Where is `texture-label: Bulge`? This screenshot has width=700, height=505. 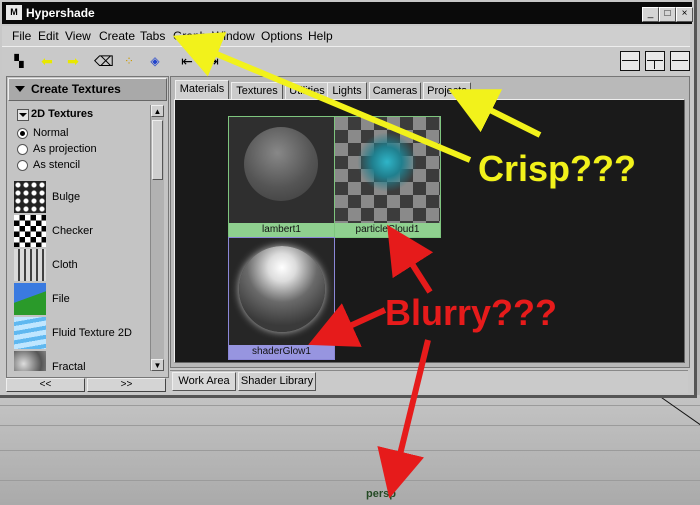 texture-label: Bulge is located at coordinates (66, 197).